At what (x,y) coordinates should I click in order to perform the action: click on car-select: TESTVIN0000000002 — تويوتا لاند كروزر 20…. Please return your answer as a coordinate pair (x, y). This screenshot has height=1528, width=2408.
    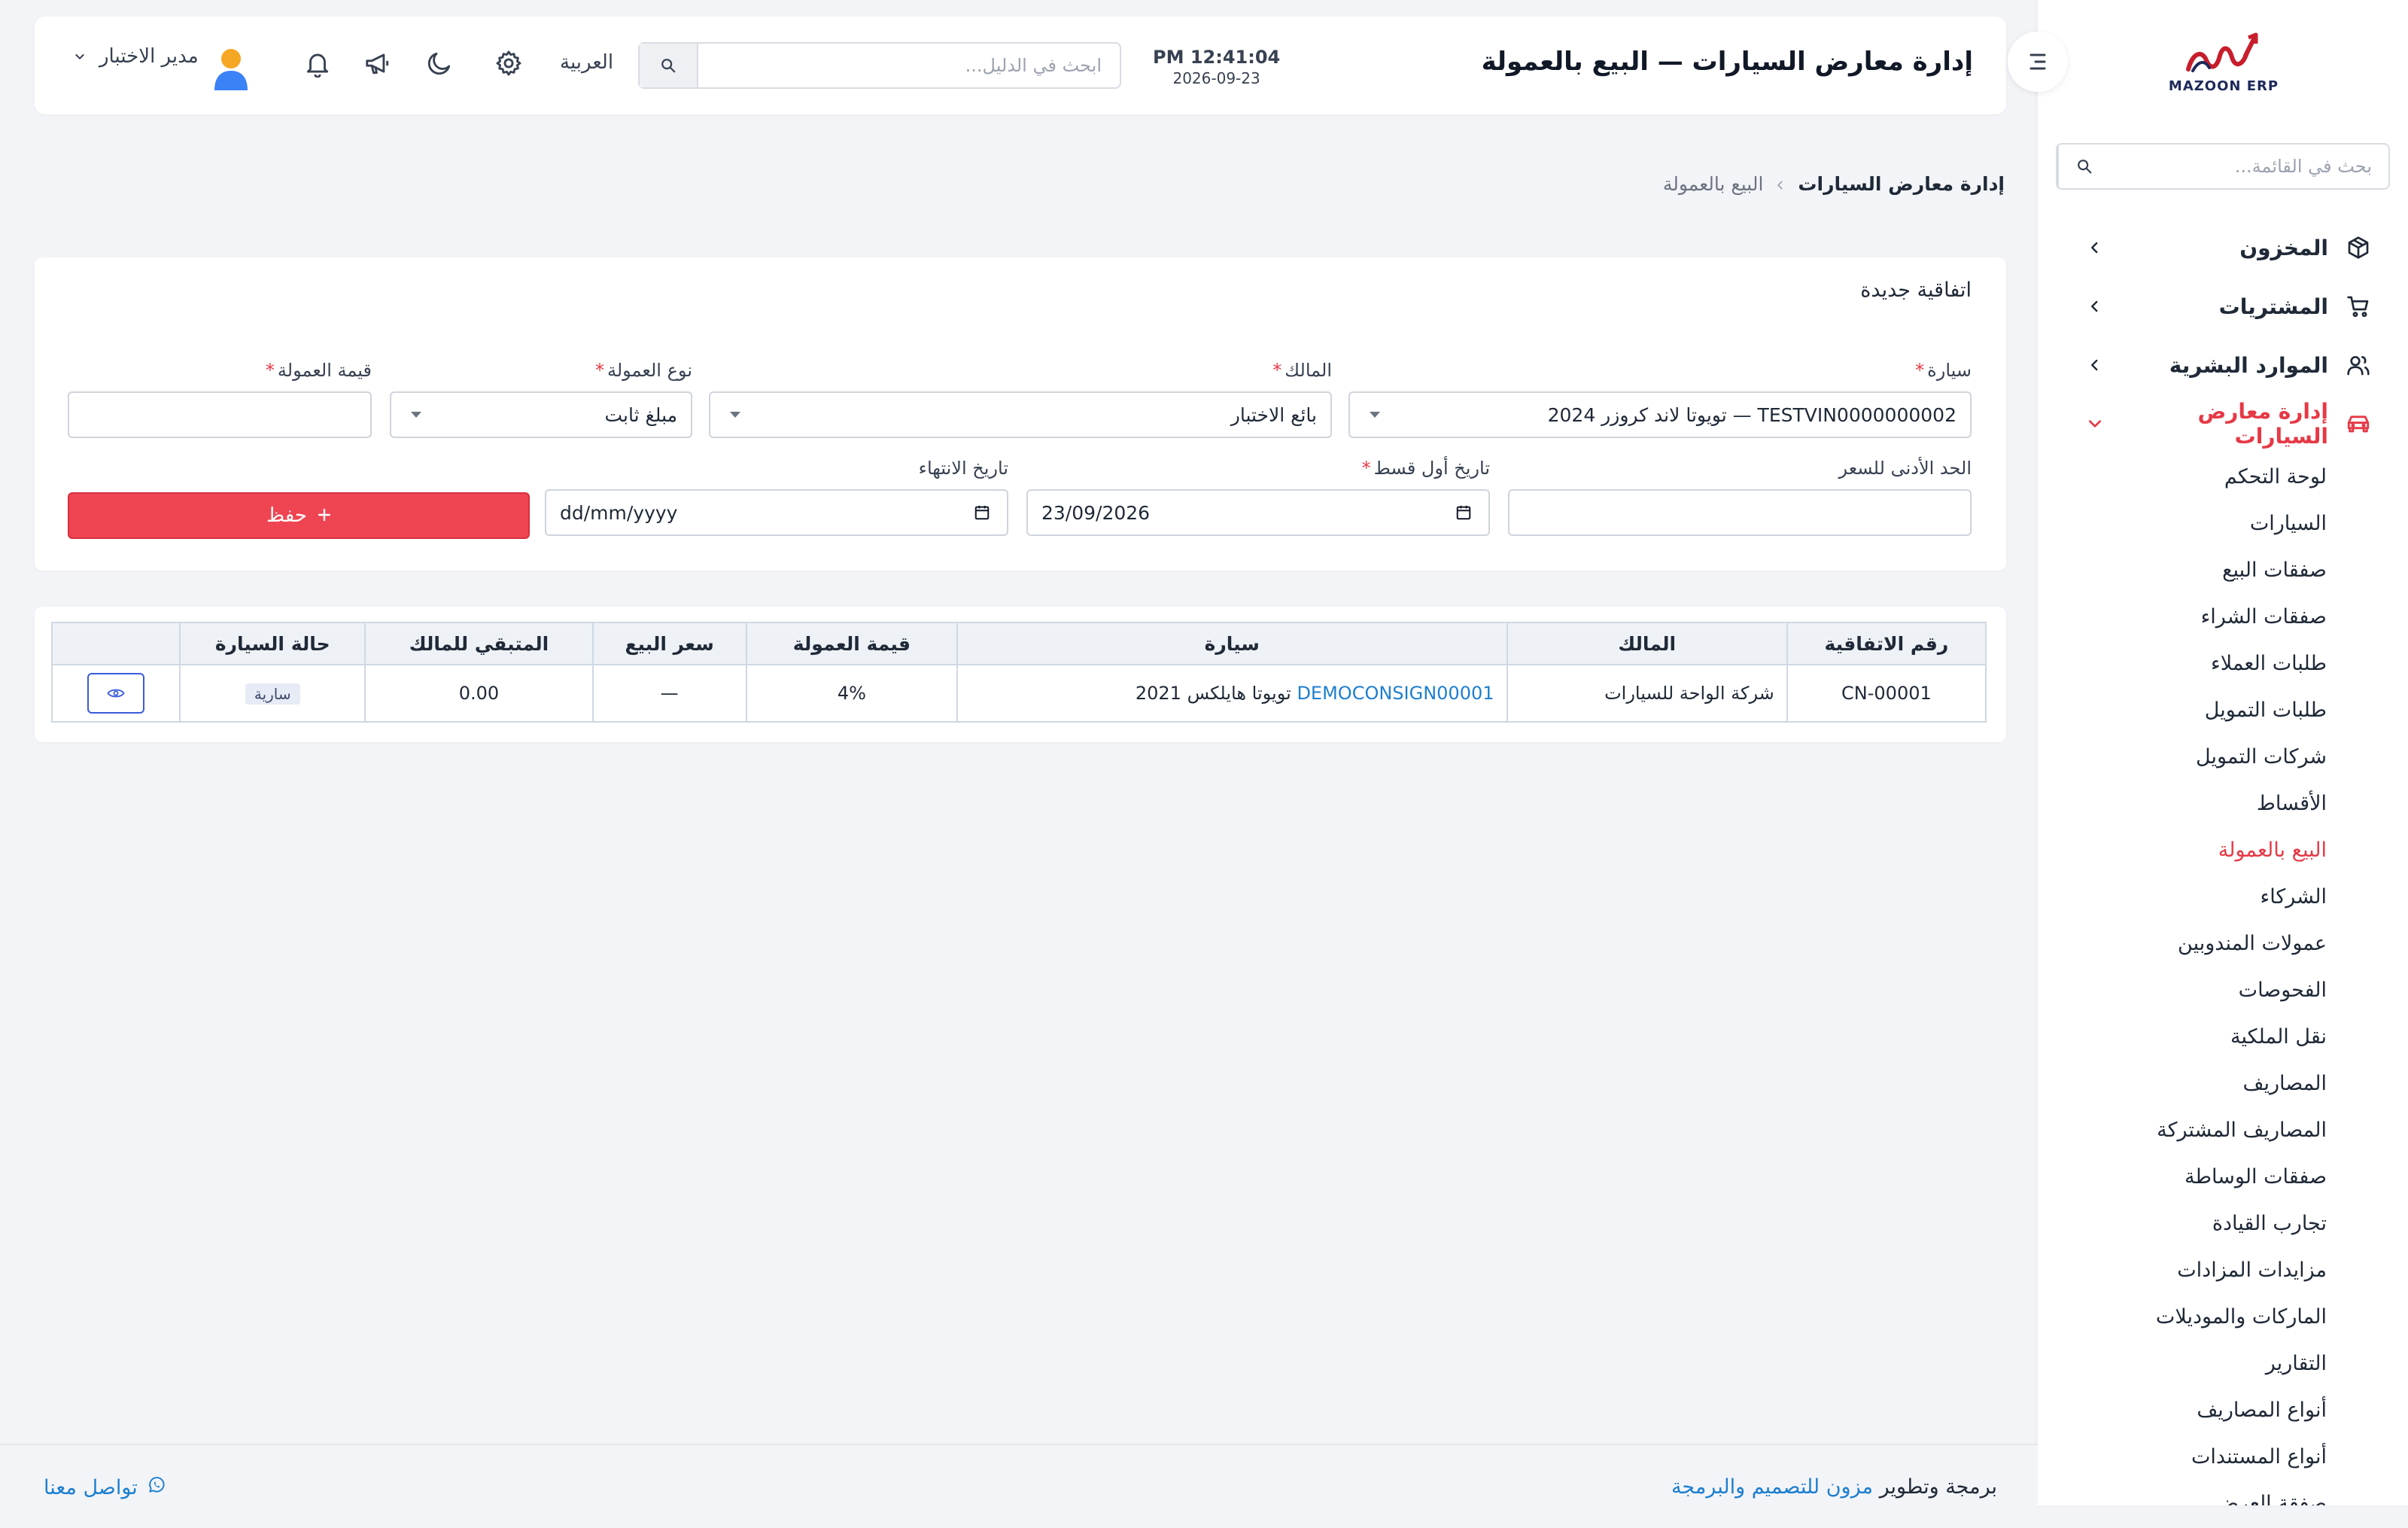
    Looking at the image, I should click on (1660, 414).